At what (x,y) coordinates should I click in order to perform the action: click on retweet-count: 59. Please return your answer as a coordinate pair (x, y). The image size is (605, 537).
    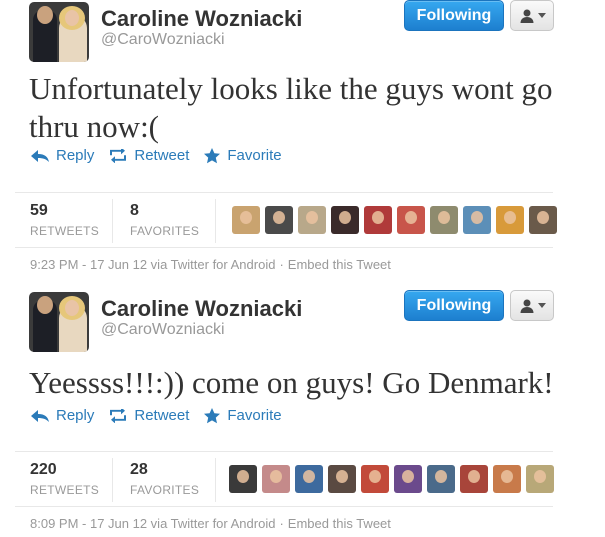
    Looking at the image, I should click on (39, 210).